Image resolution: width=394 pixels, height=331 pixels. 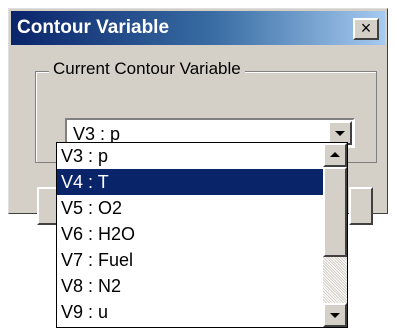 I want to click on vertical-scrollbar, so click(x=335, y=235).